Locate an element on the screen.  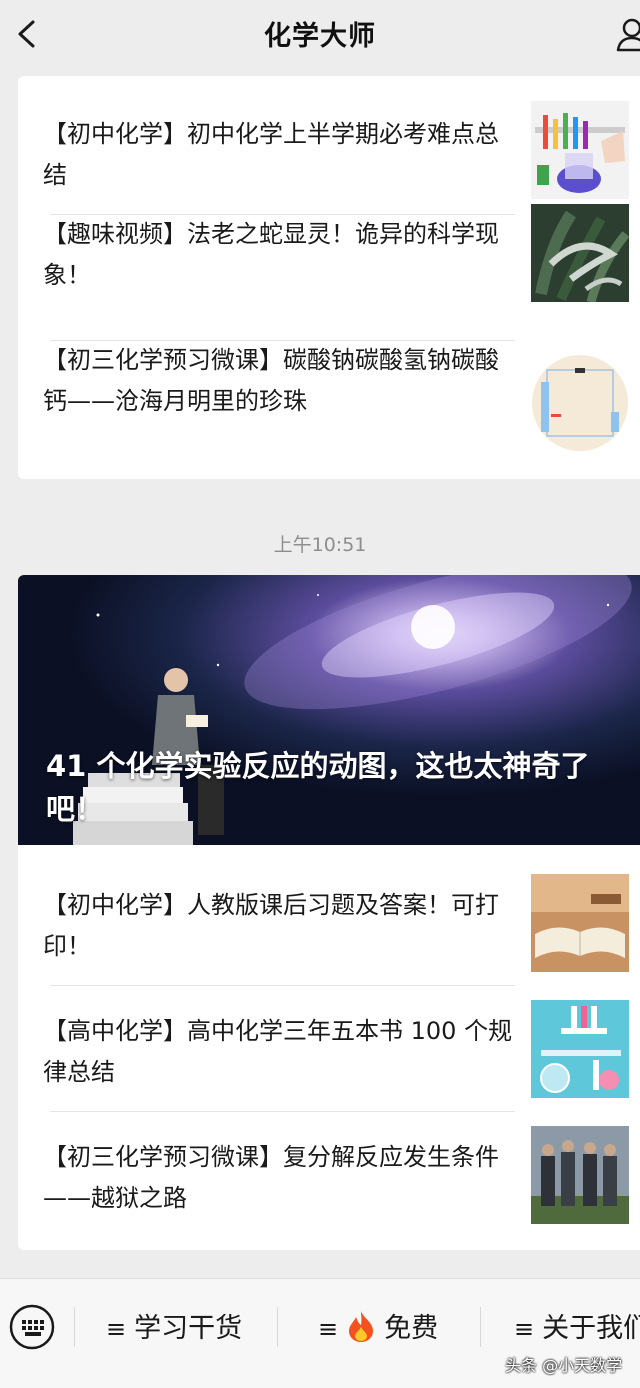
message-timestamp: 上午10:51 is located at coordinates (320, 545).